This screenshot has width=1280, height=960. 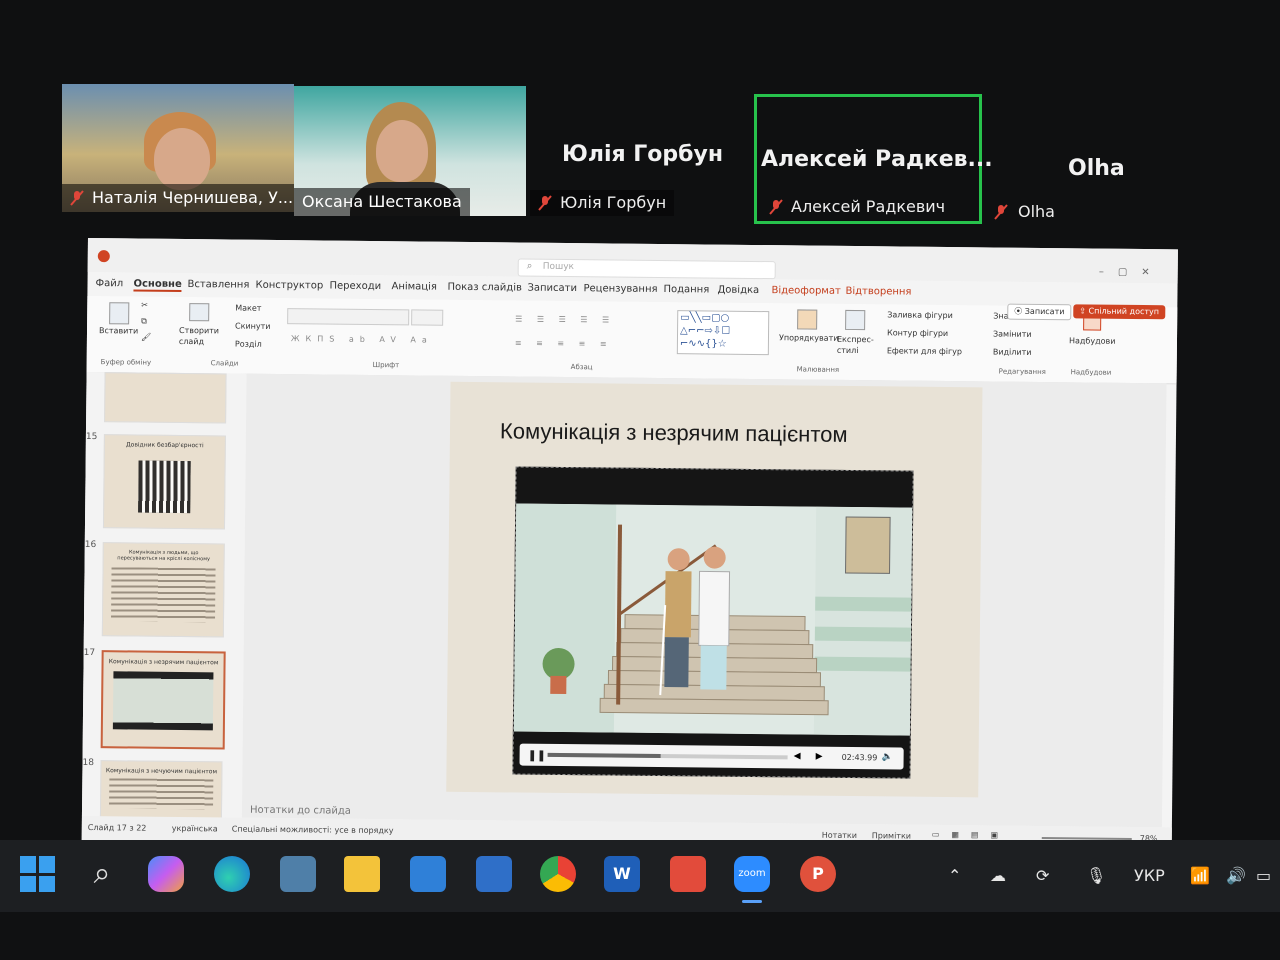 What do you see at coordinates (807, 319) in the screenshot?
I see `arrange-icon` at bounding box center [807, 319].